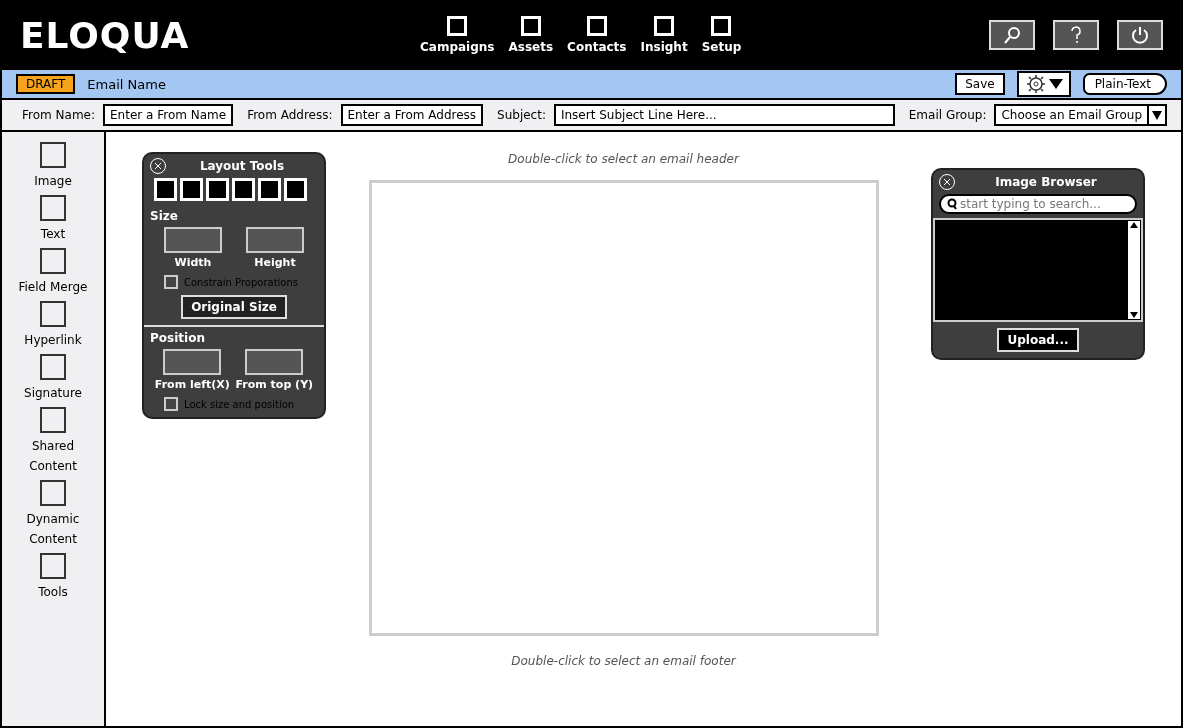 The height and width of the screenshot is (728, 1183). I want to click on search-button, so click(1012, 35).